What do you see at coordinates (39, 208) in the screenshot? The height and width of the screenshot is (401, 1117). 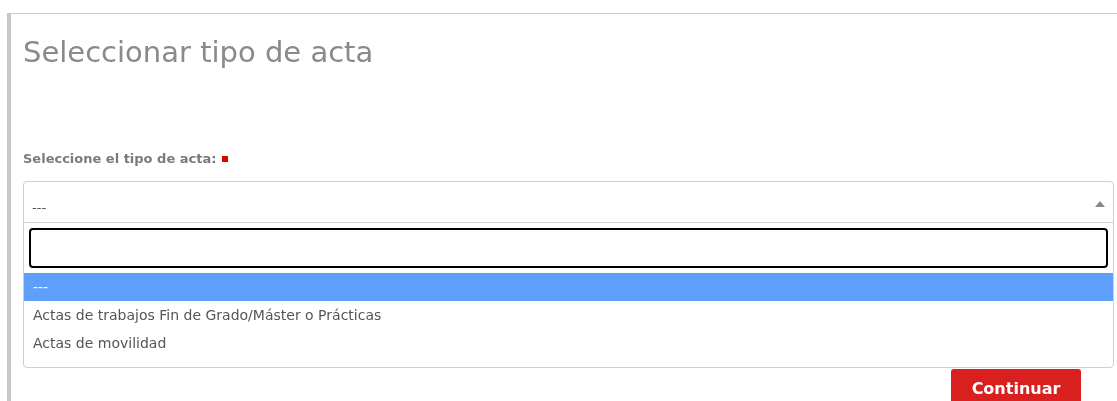 I see `select-value: ---` at bounding box center [39, 208].